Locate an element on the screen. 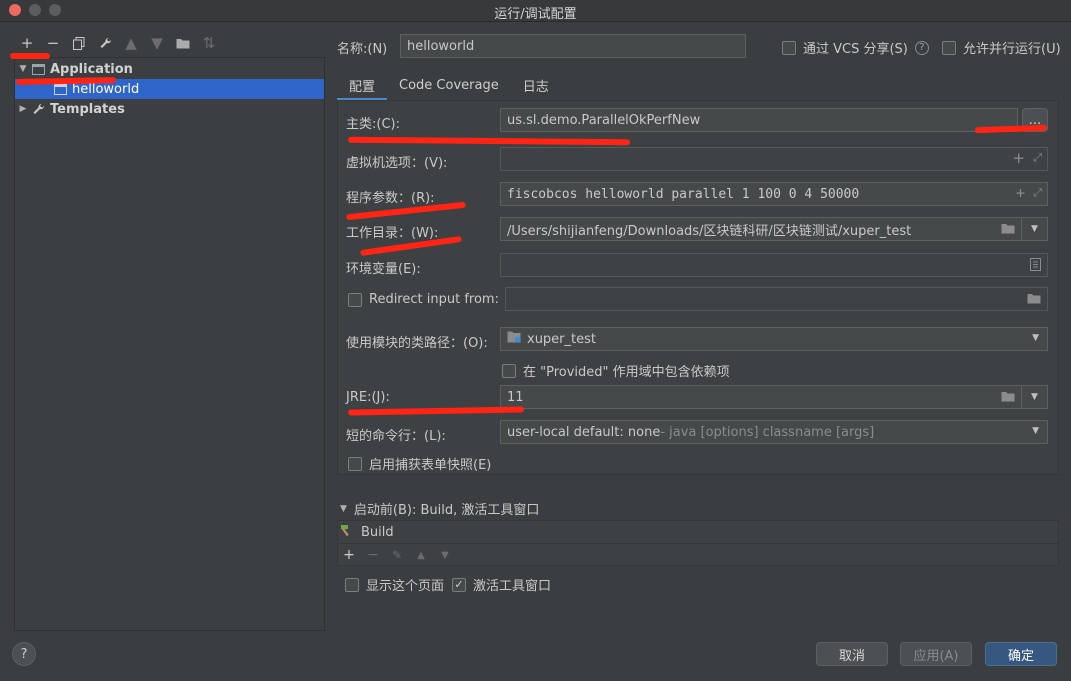 The image size is (1071, 681). tab-logs: 日志 is located at coordinates (536, 85).